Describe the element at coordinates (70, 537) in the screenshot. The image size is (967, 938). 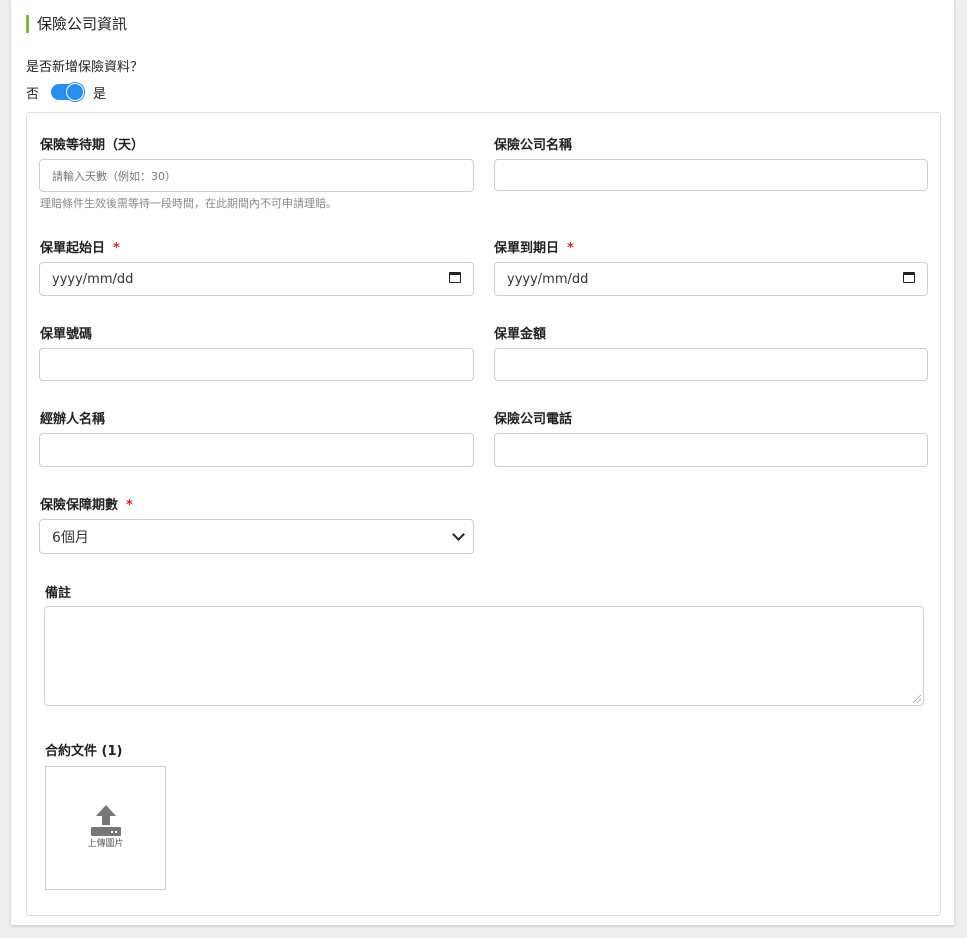
I see `coverage-terms-selected: 6個月` at that location.